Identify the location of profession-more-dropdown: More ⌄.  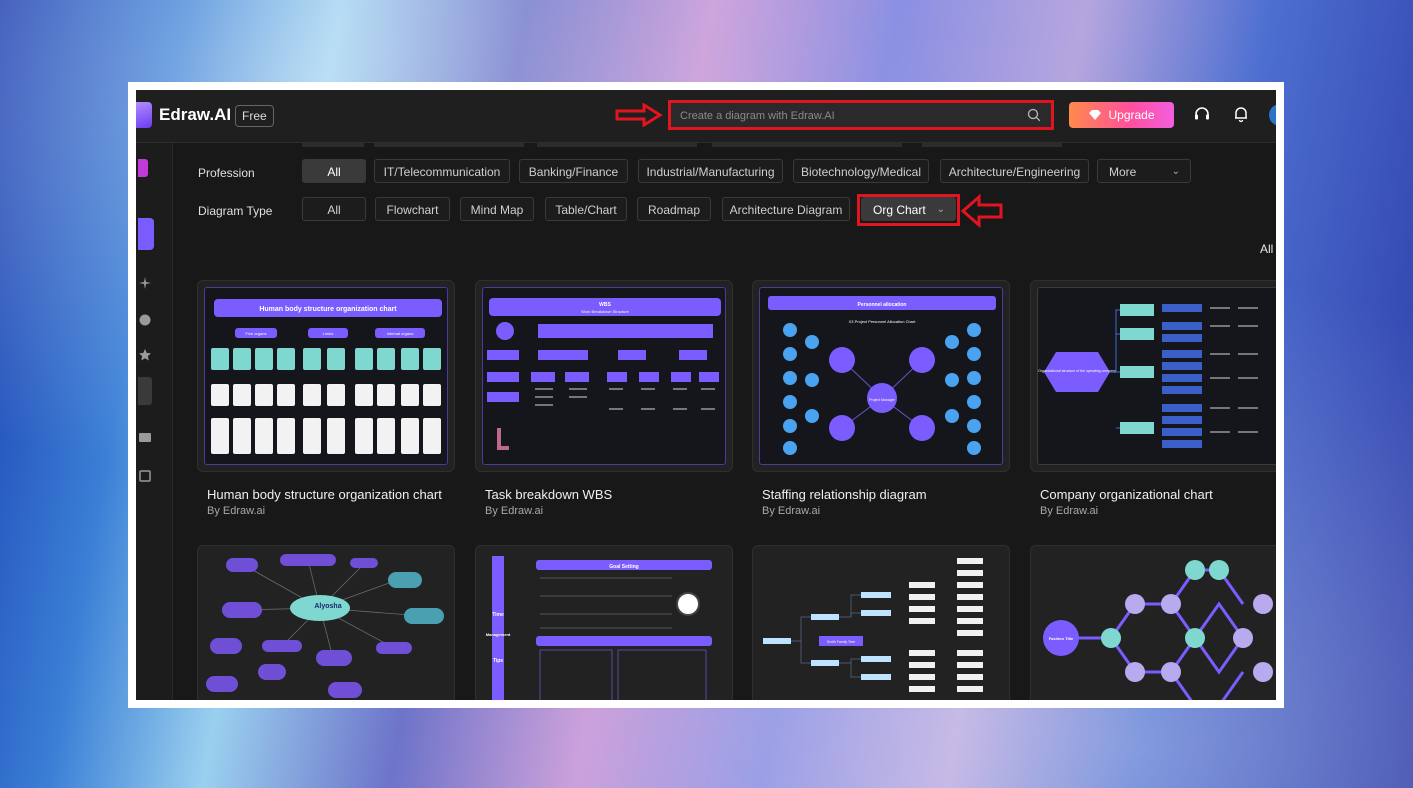
(1144, 171).